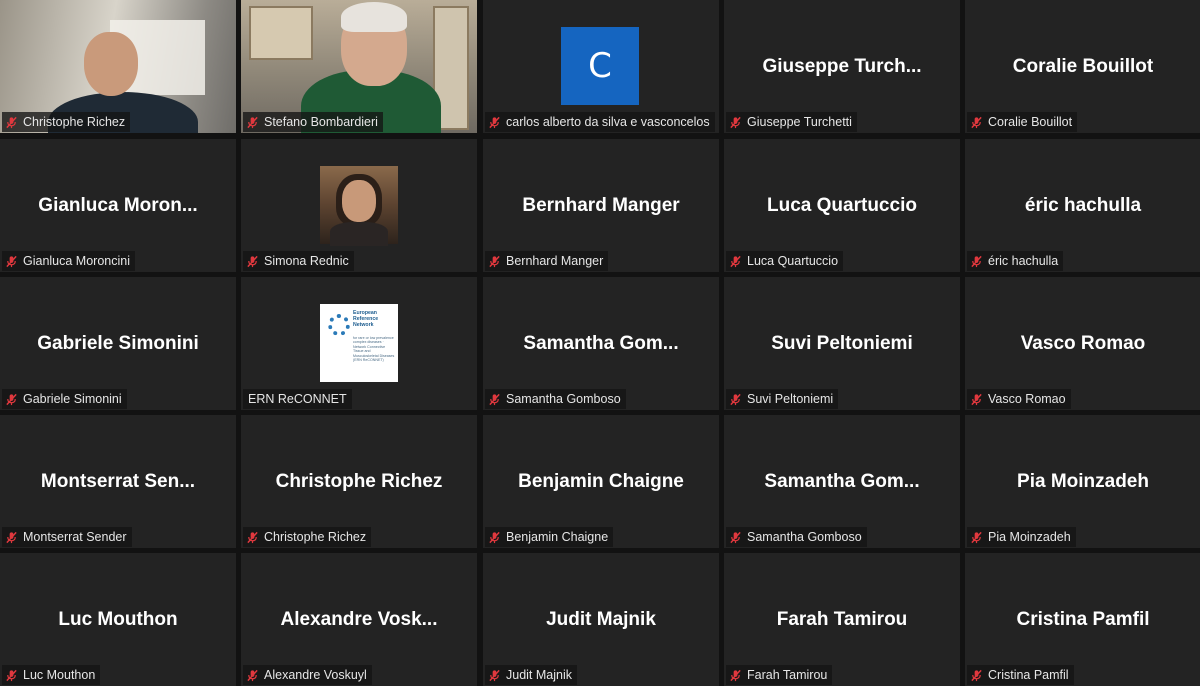 This screenshot has height=686, width=1200. What do you see at coordinates (601, 481) in the screenshot?
I see `participant-tile-benjamin-chaigne: Benjamin Chaigne Benjamin Chaigne` at bounding box center [601, 481].